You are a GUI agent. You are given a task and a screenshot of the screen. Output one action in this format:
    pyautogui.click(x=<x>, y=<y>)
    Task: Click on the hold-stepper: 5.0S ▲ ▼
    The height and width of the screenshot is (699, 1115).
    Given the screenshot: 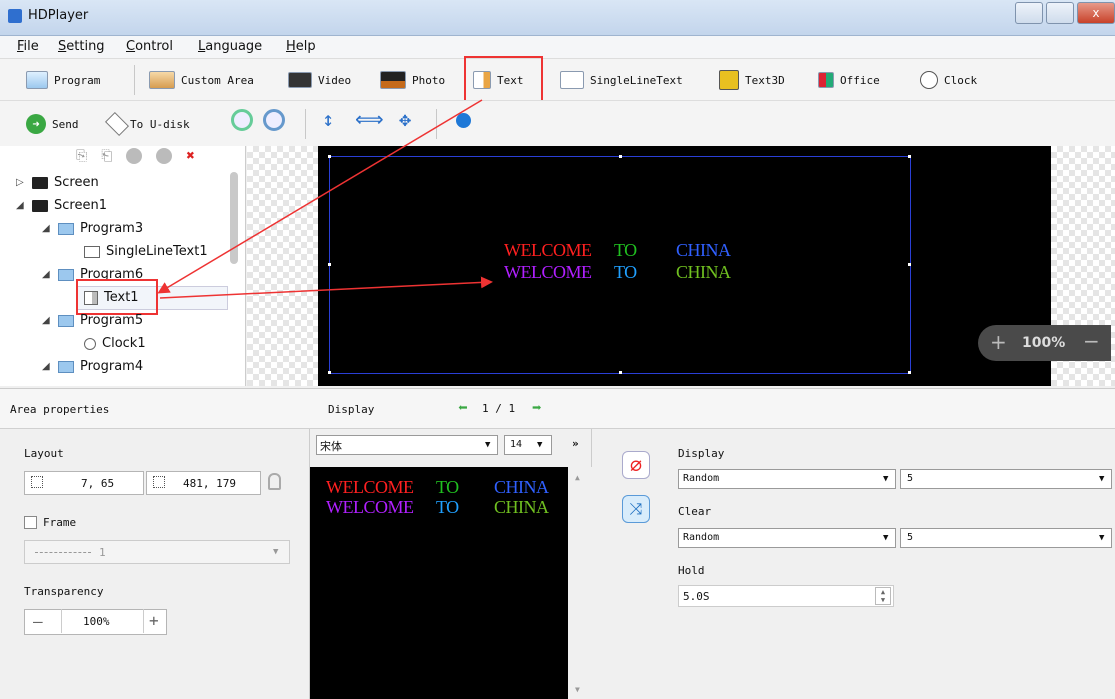 What is the action you would take?
    pyautogui.click(x=786, y=596)
    